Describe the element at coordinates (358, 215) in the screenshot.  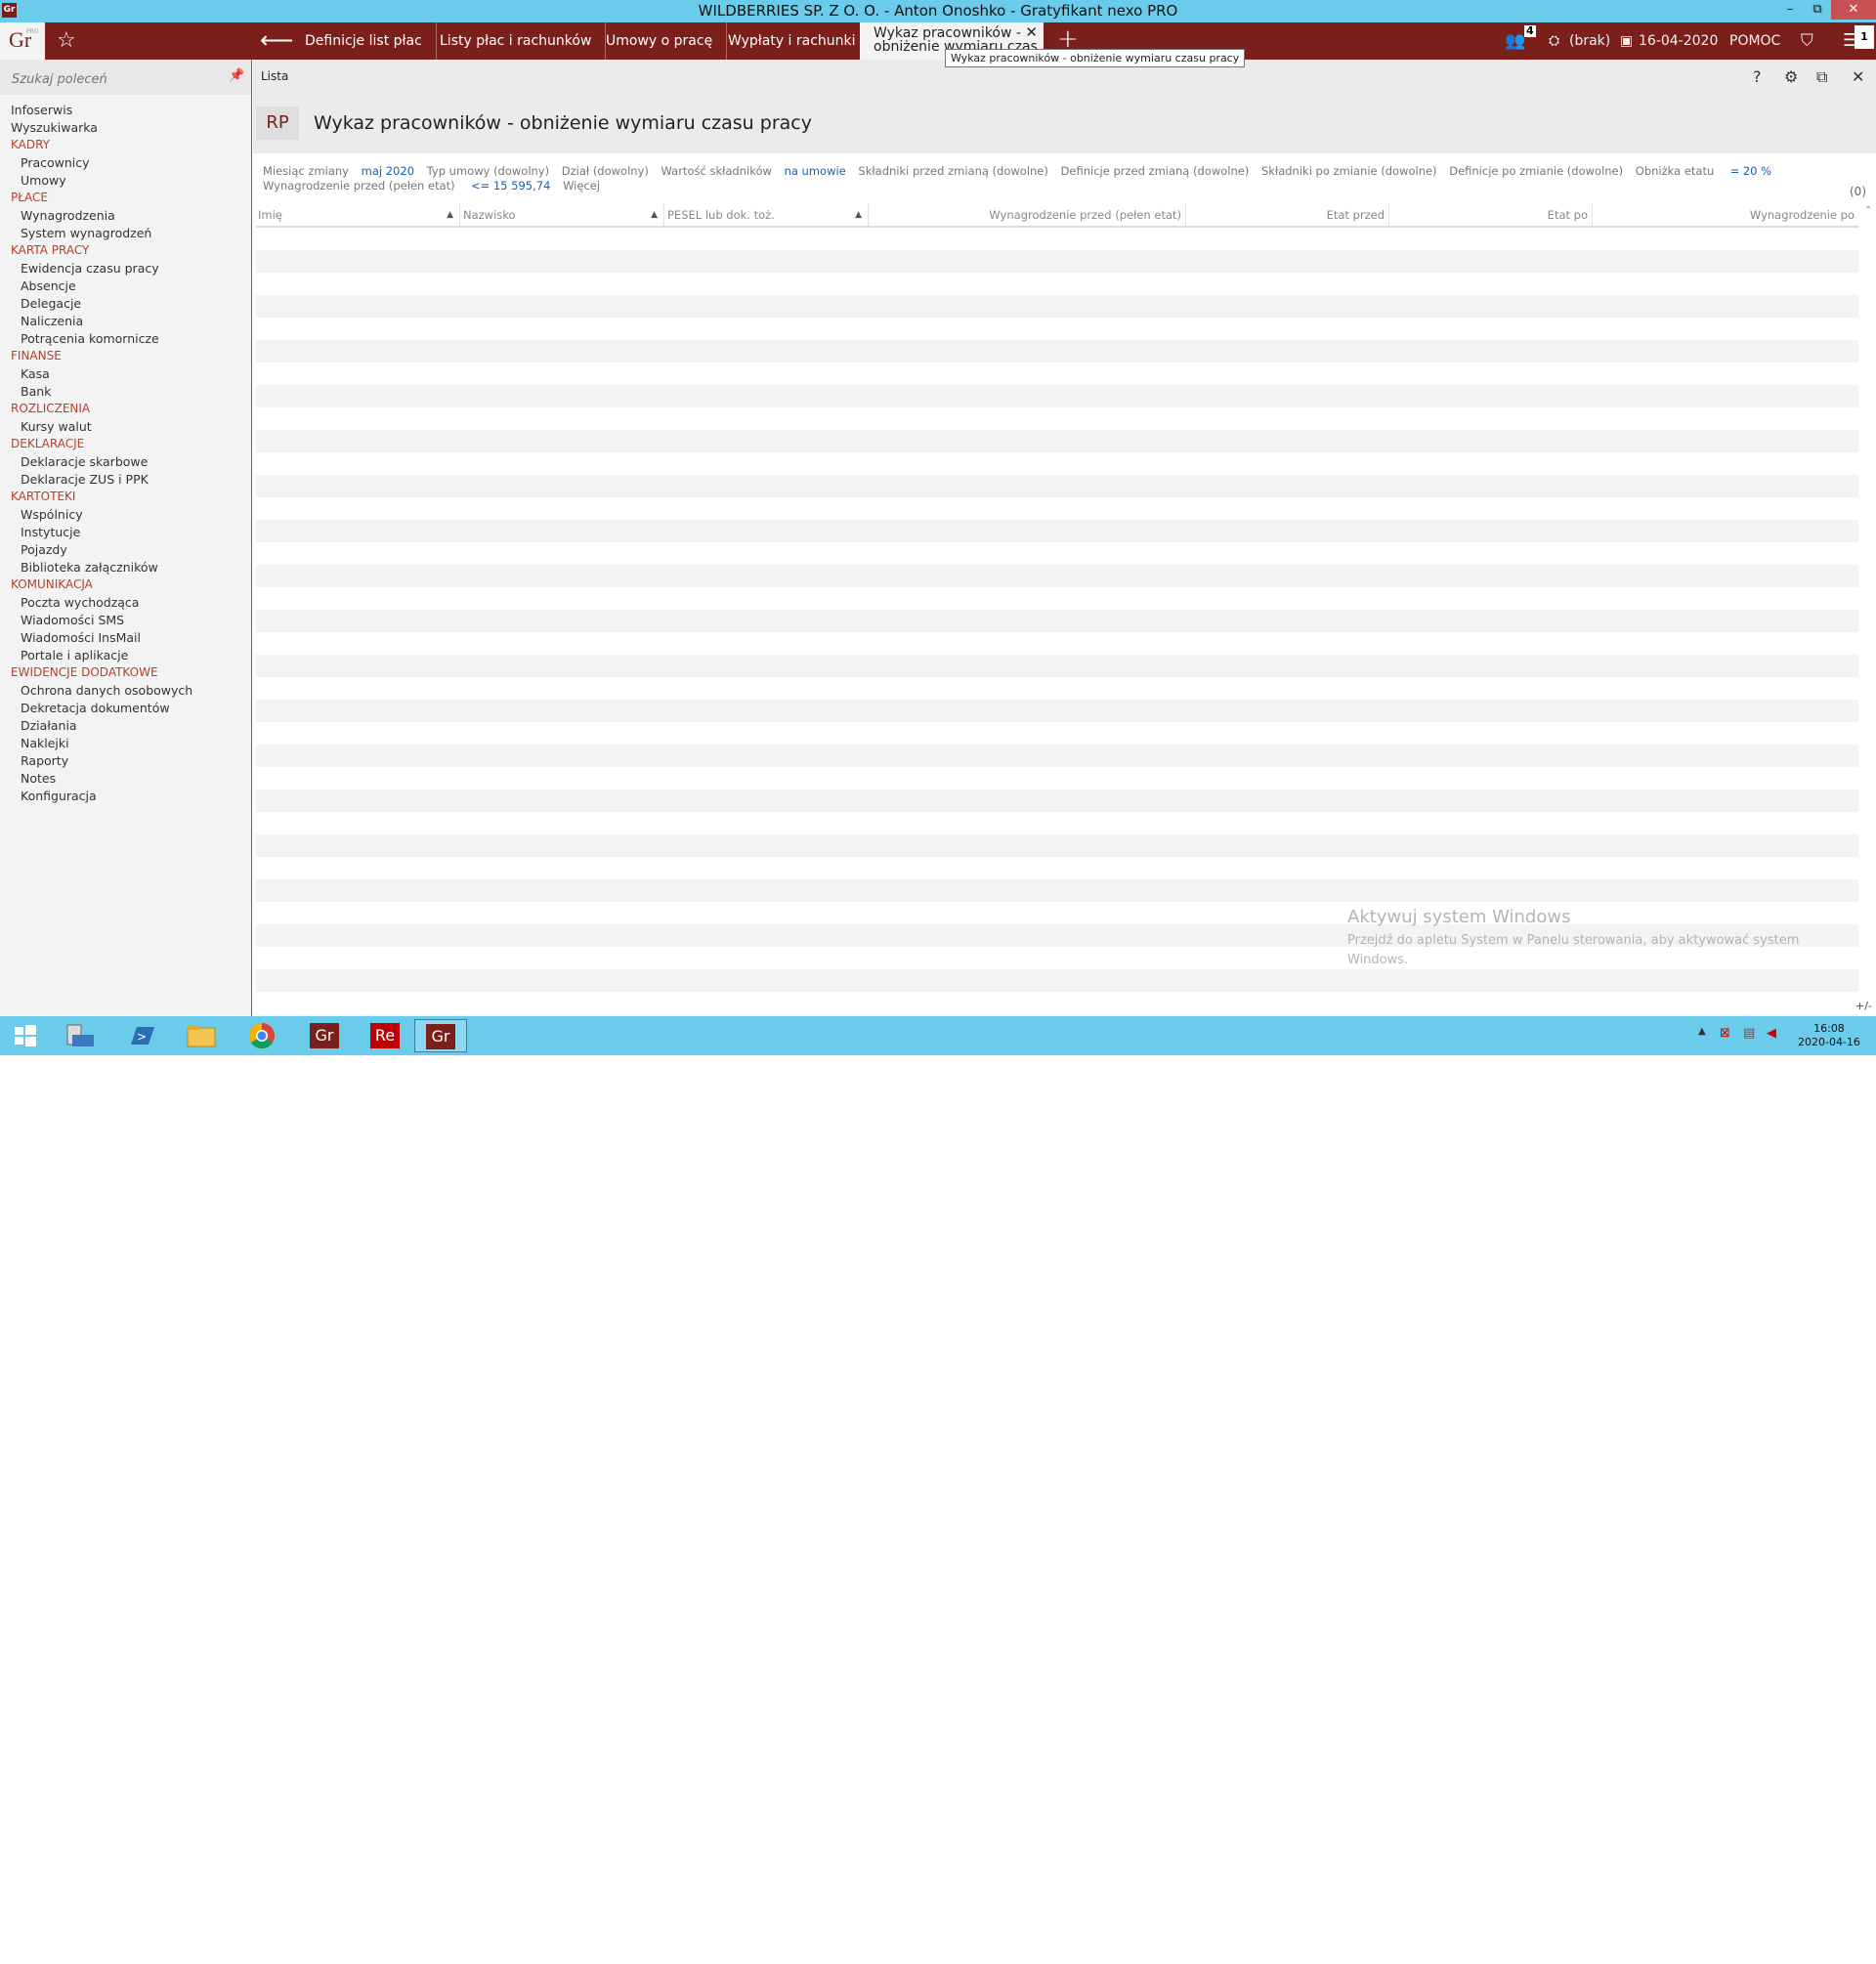
I see `column-imie: Imię ▲` at that location.